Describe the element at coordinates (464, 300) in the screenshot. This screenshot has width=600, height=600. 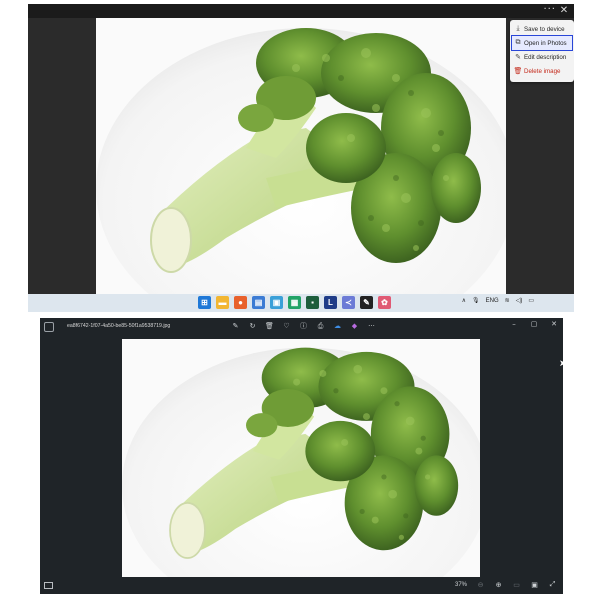
I see `tray-chevron-icon: ∧` at that location.